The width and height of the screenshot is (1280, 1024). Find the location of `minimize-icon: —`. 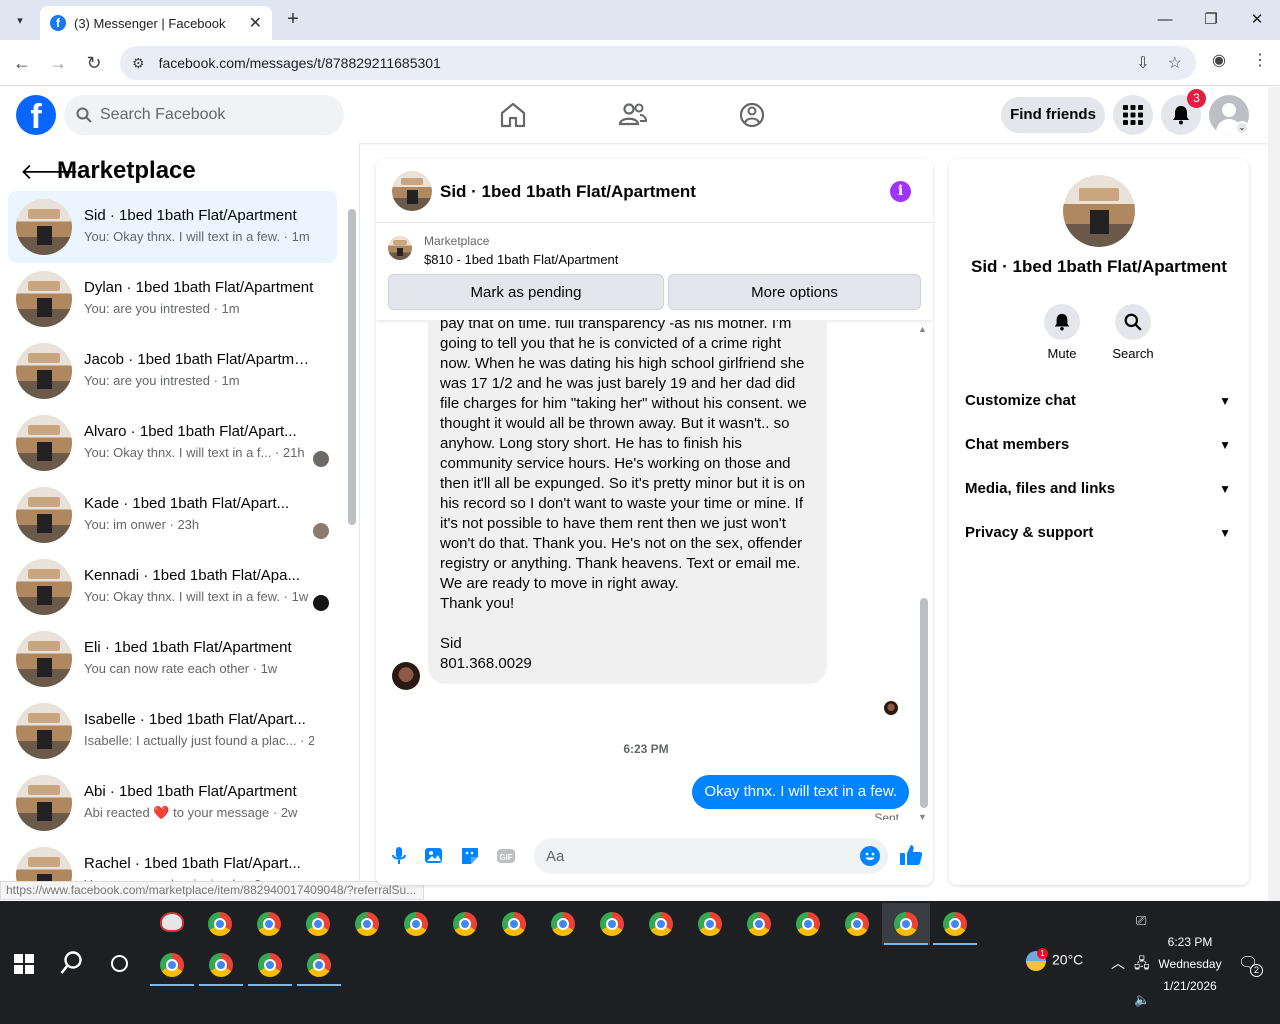

minimize-icon: — is located at coordinates (1165, 20).